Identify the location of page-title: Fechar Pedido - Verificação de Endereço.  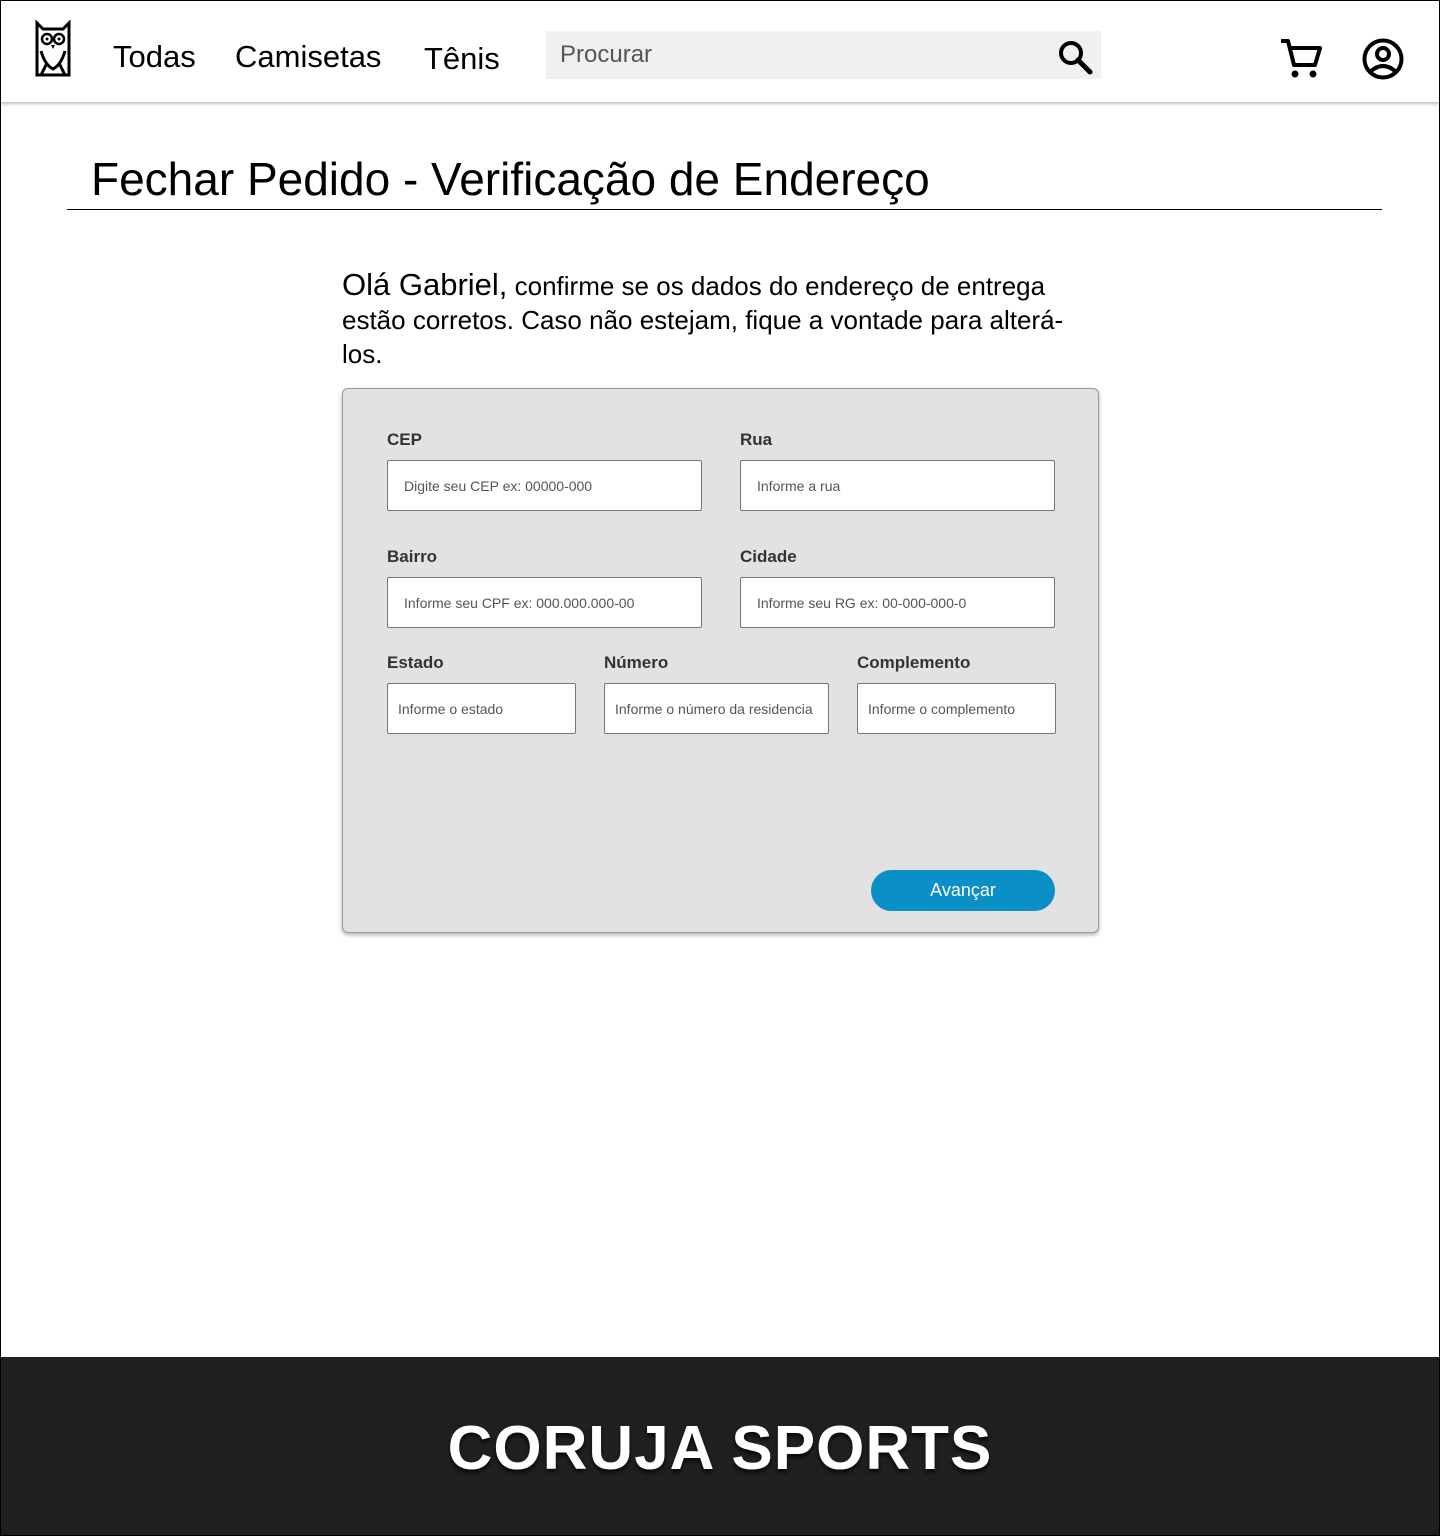
(510, 179).